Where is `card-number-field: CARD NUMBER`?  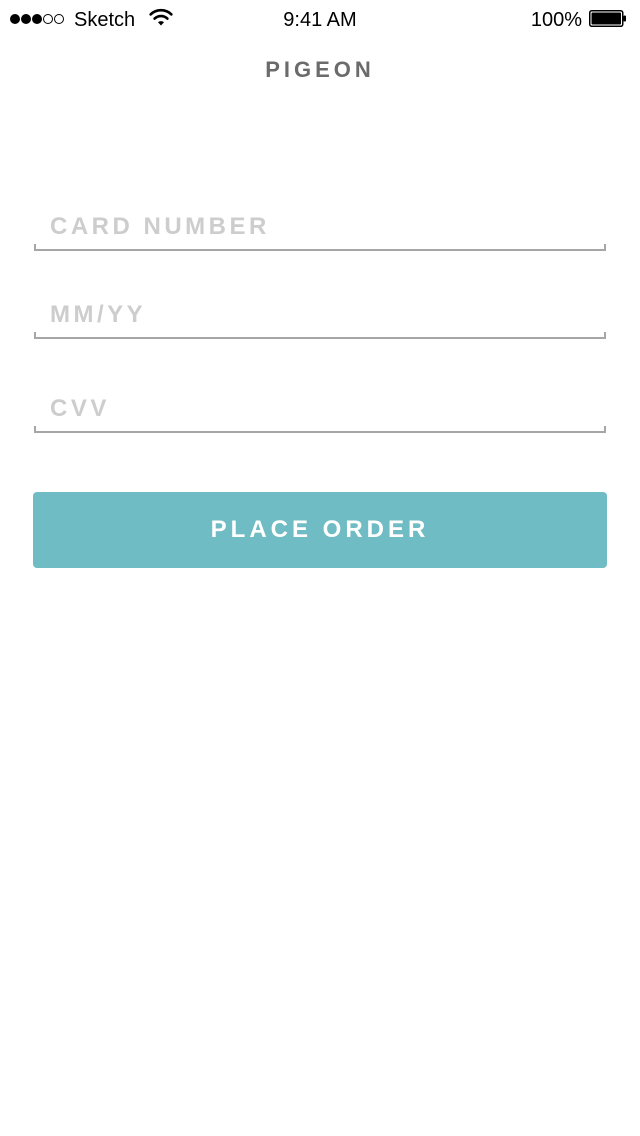 card-number-field: CARD NUMBER is located at coordinates (320, 230).